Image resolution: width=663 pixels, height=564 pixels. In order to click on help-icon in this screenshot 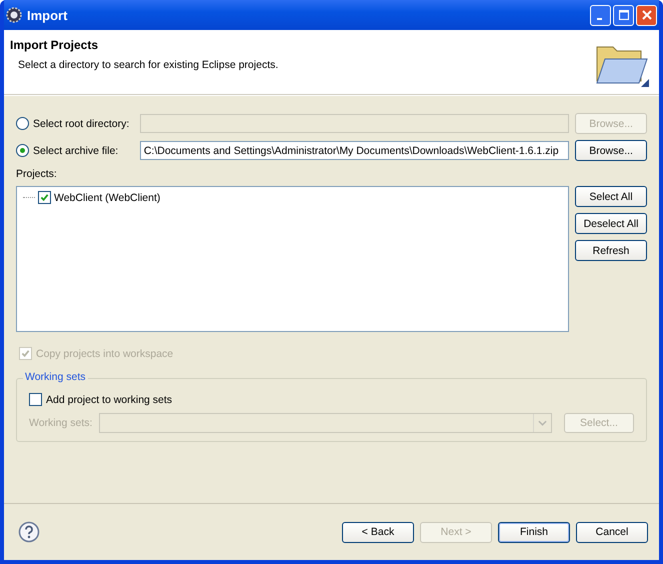, I will do `click(29, 532)`.